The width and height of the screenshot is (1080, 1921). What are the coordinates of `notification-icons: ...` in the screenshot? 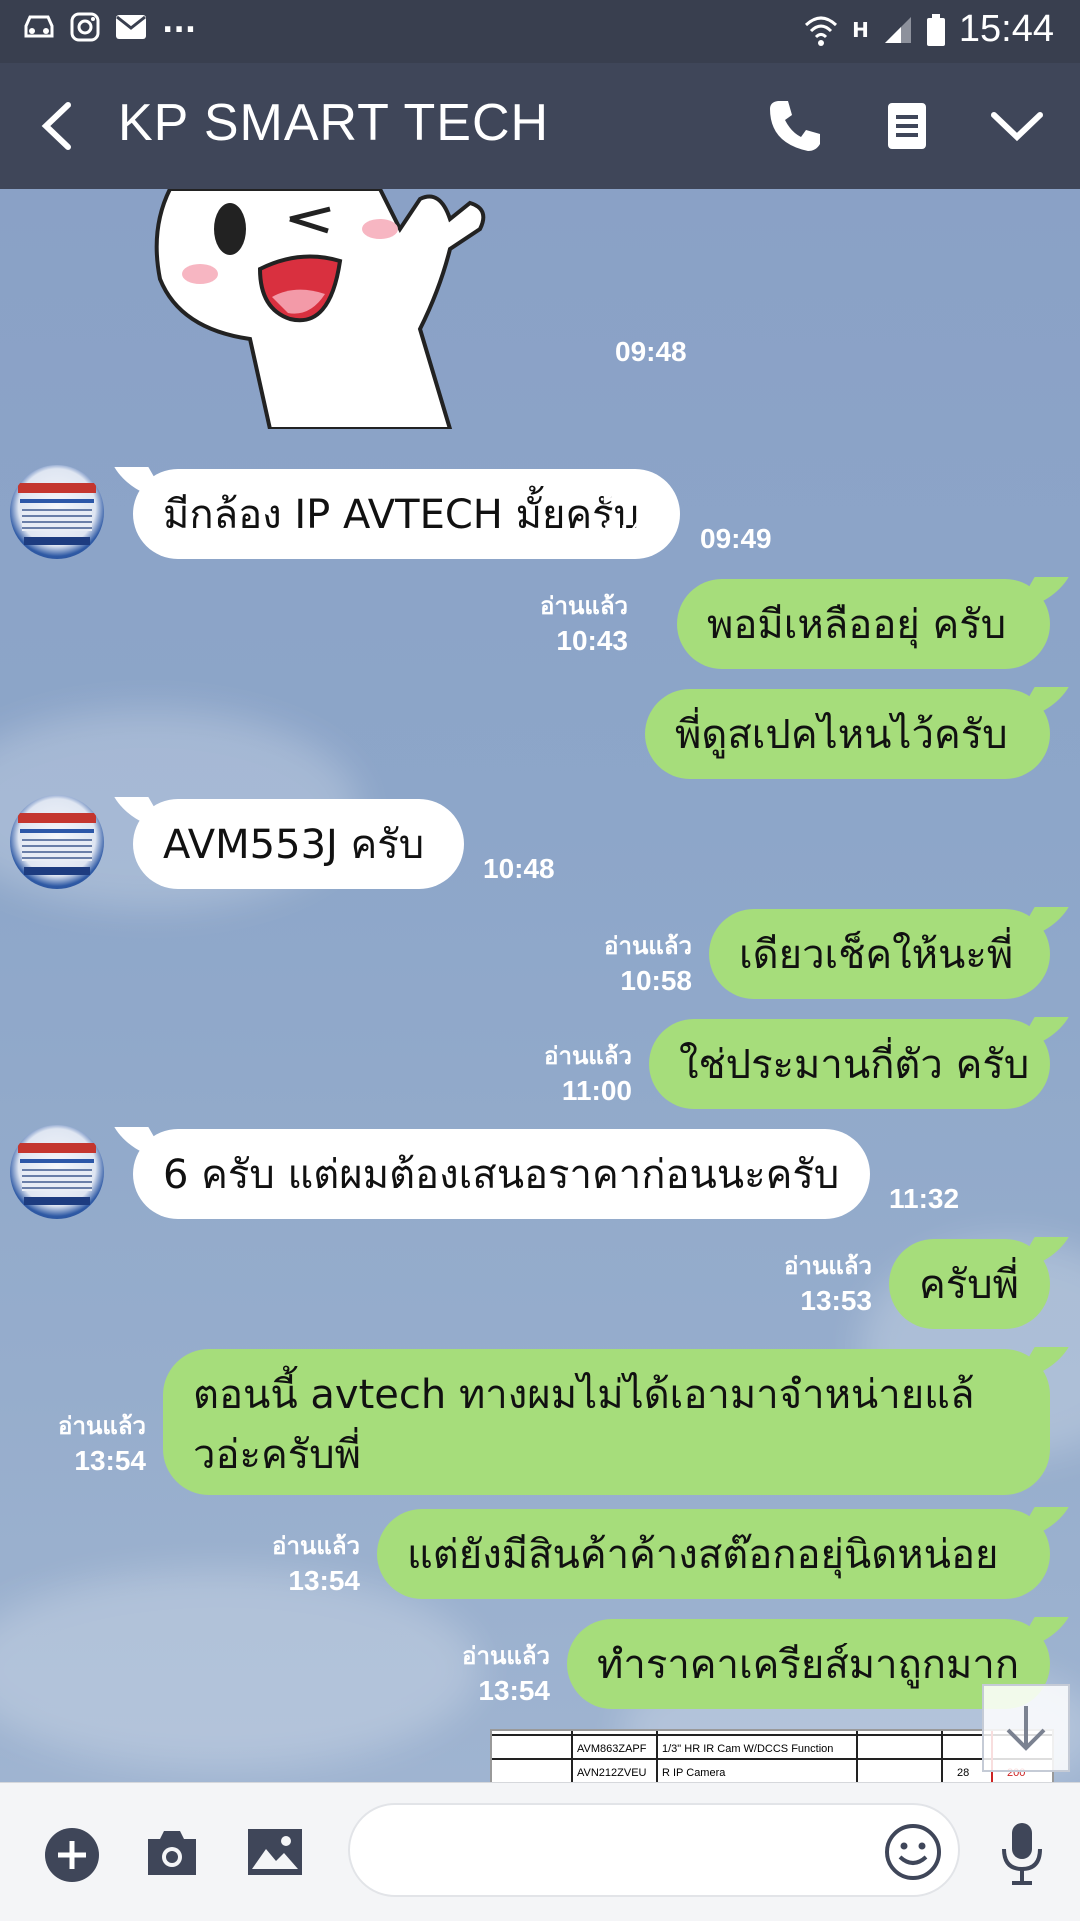 It's located at (109, 25).